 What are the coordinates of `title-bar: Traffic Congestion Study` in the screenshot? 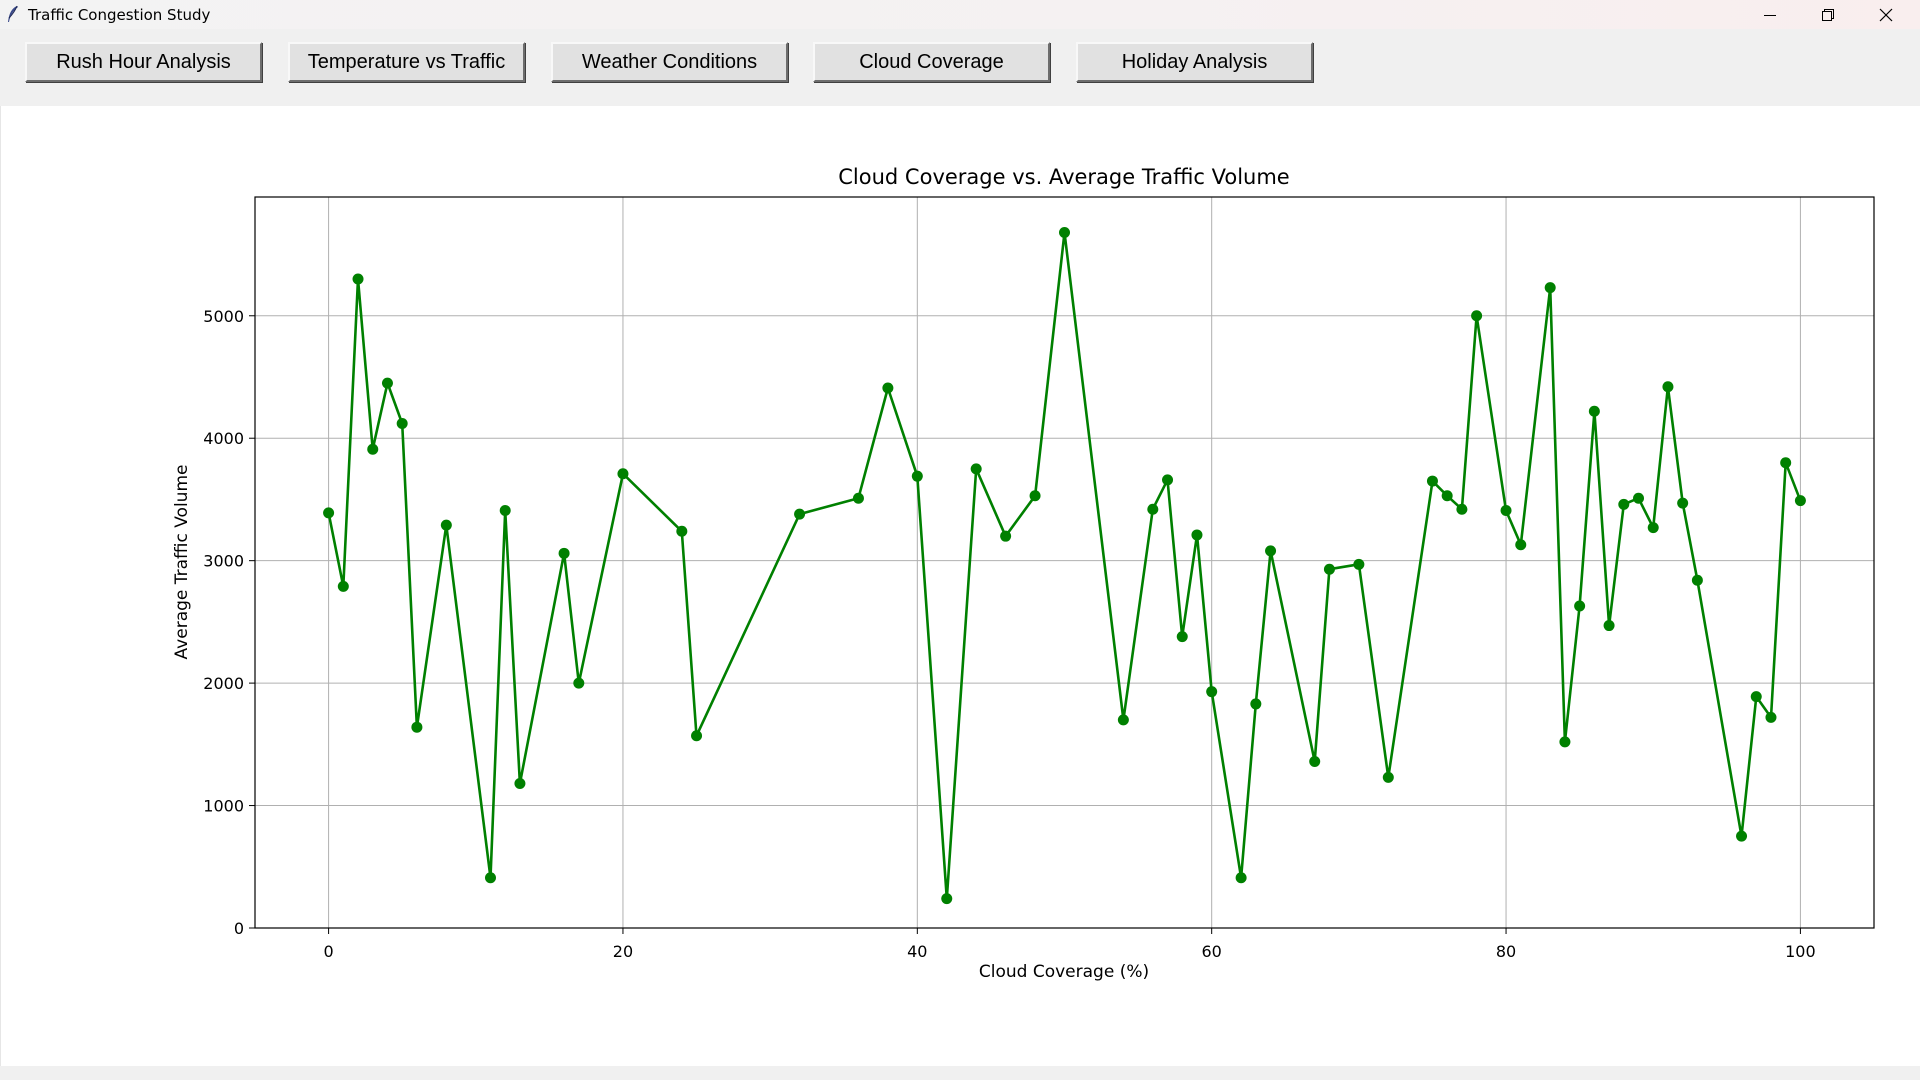 It's located at (960, 14).